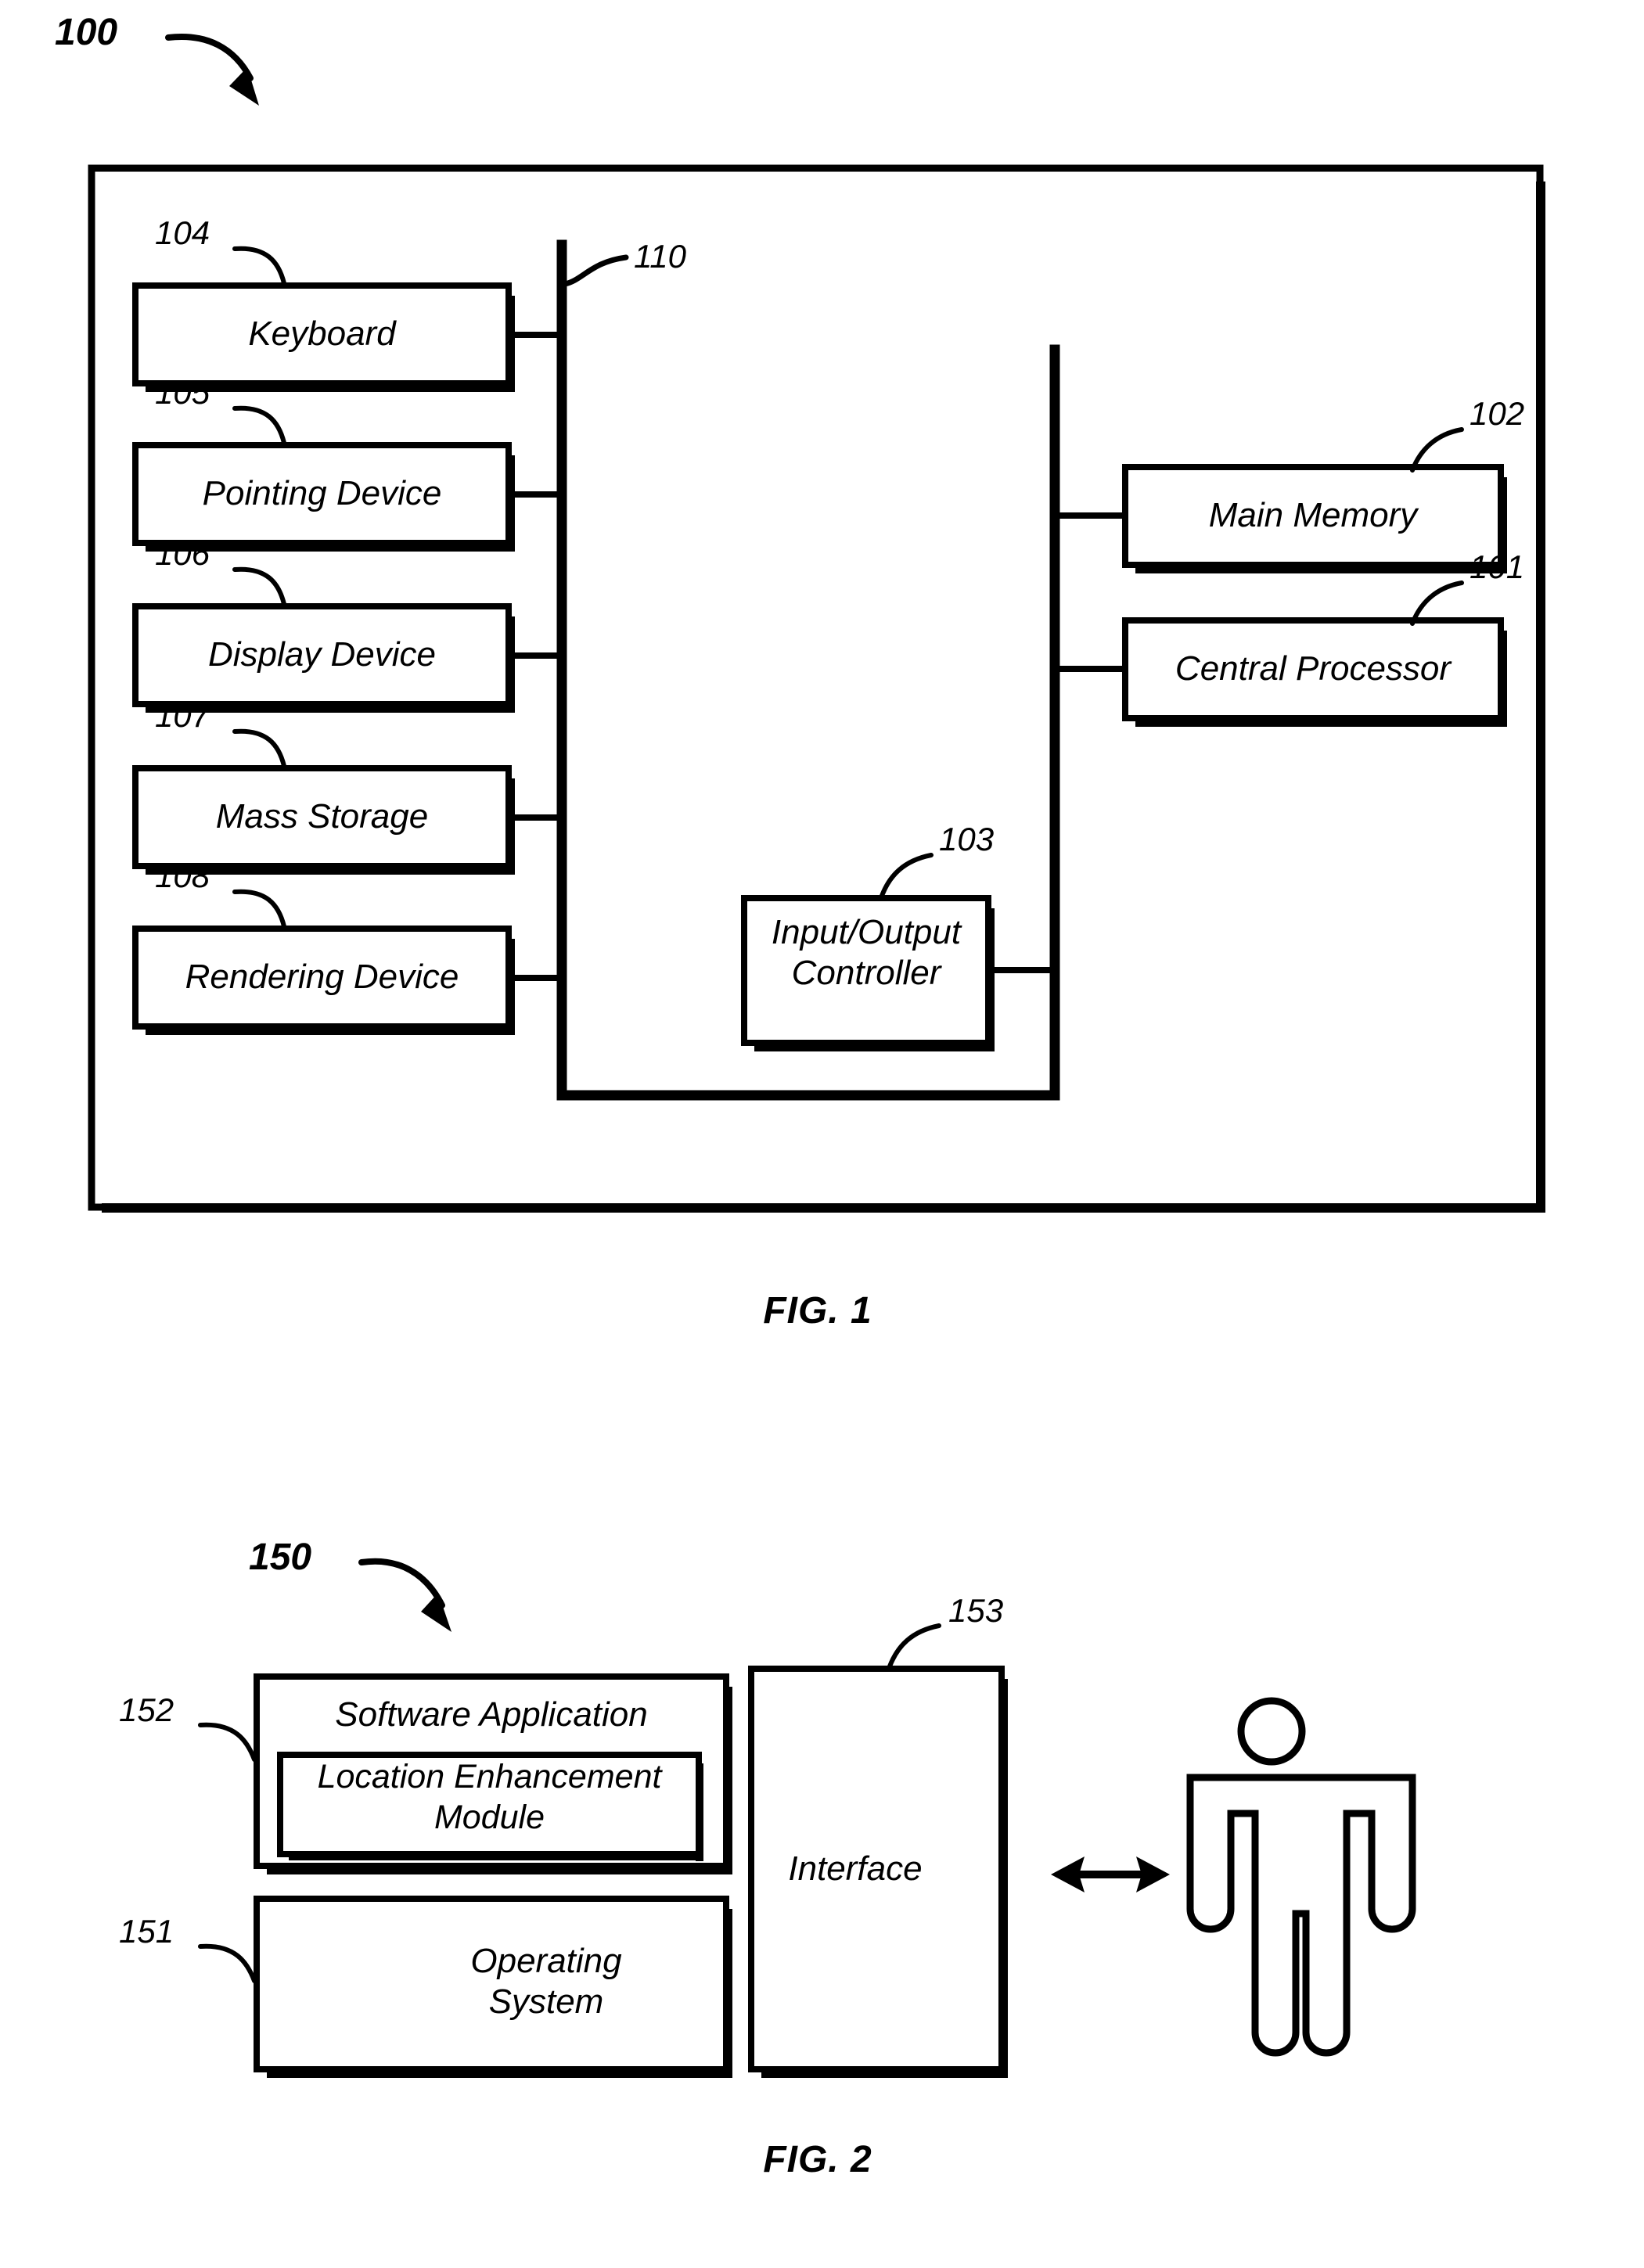  I want to click on ref-110: 110, so click(660, 256).